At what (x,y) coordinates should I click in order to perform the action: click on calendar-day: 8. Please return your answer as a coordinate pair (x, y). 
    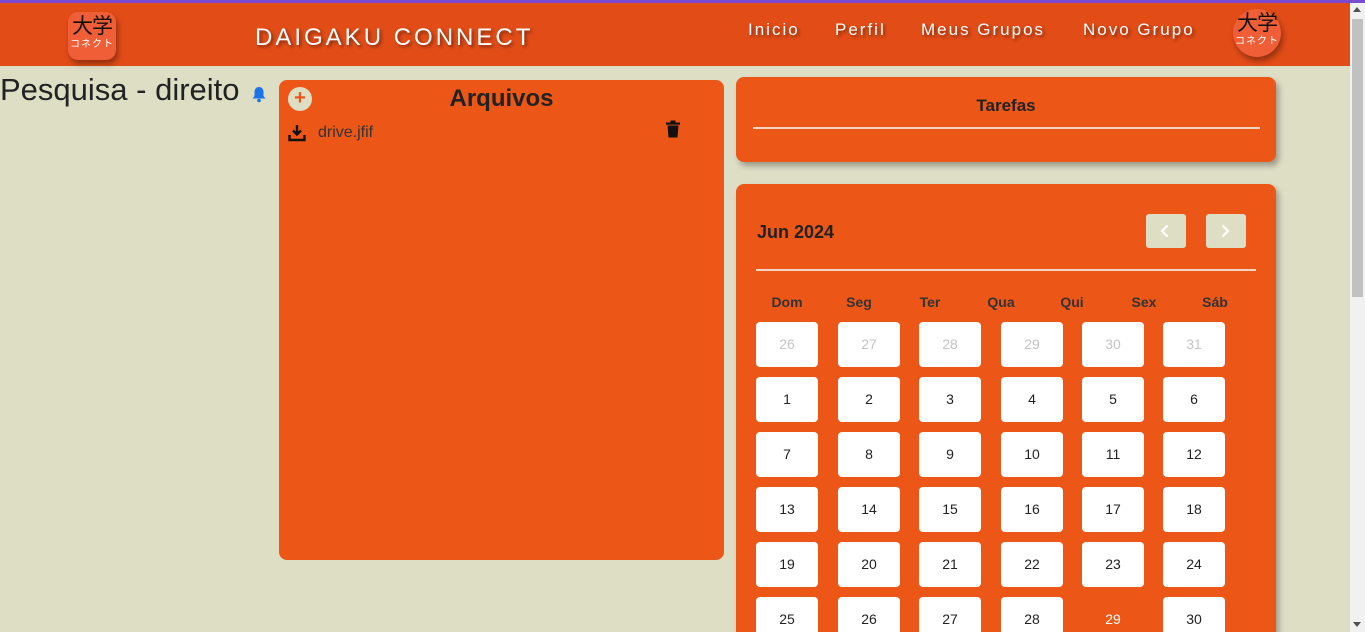
    Looking at the image, I should click on (869, 454).